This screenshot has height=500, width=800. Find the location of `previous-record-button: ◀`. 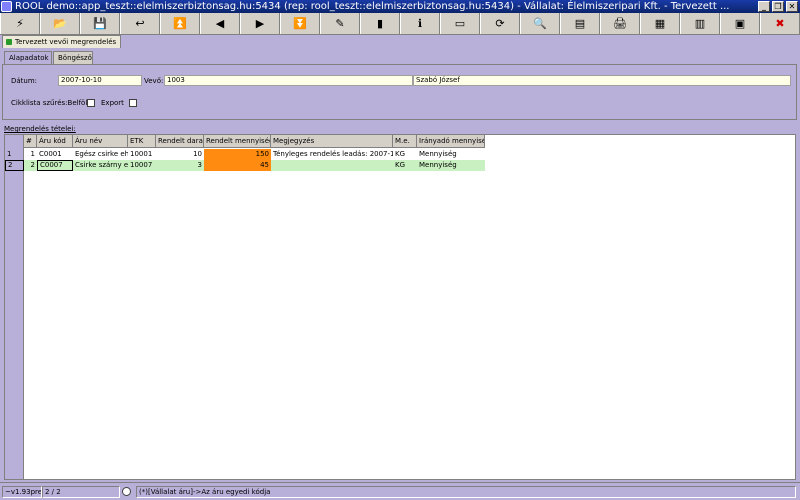

previous-record-button: ◀ is located at coordinates (220, 23).